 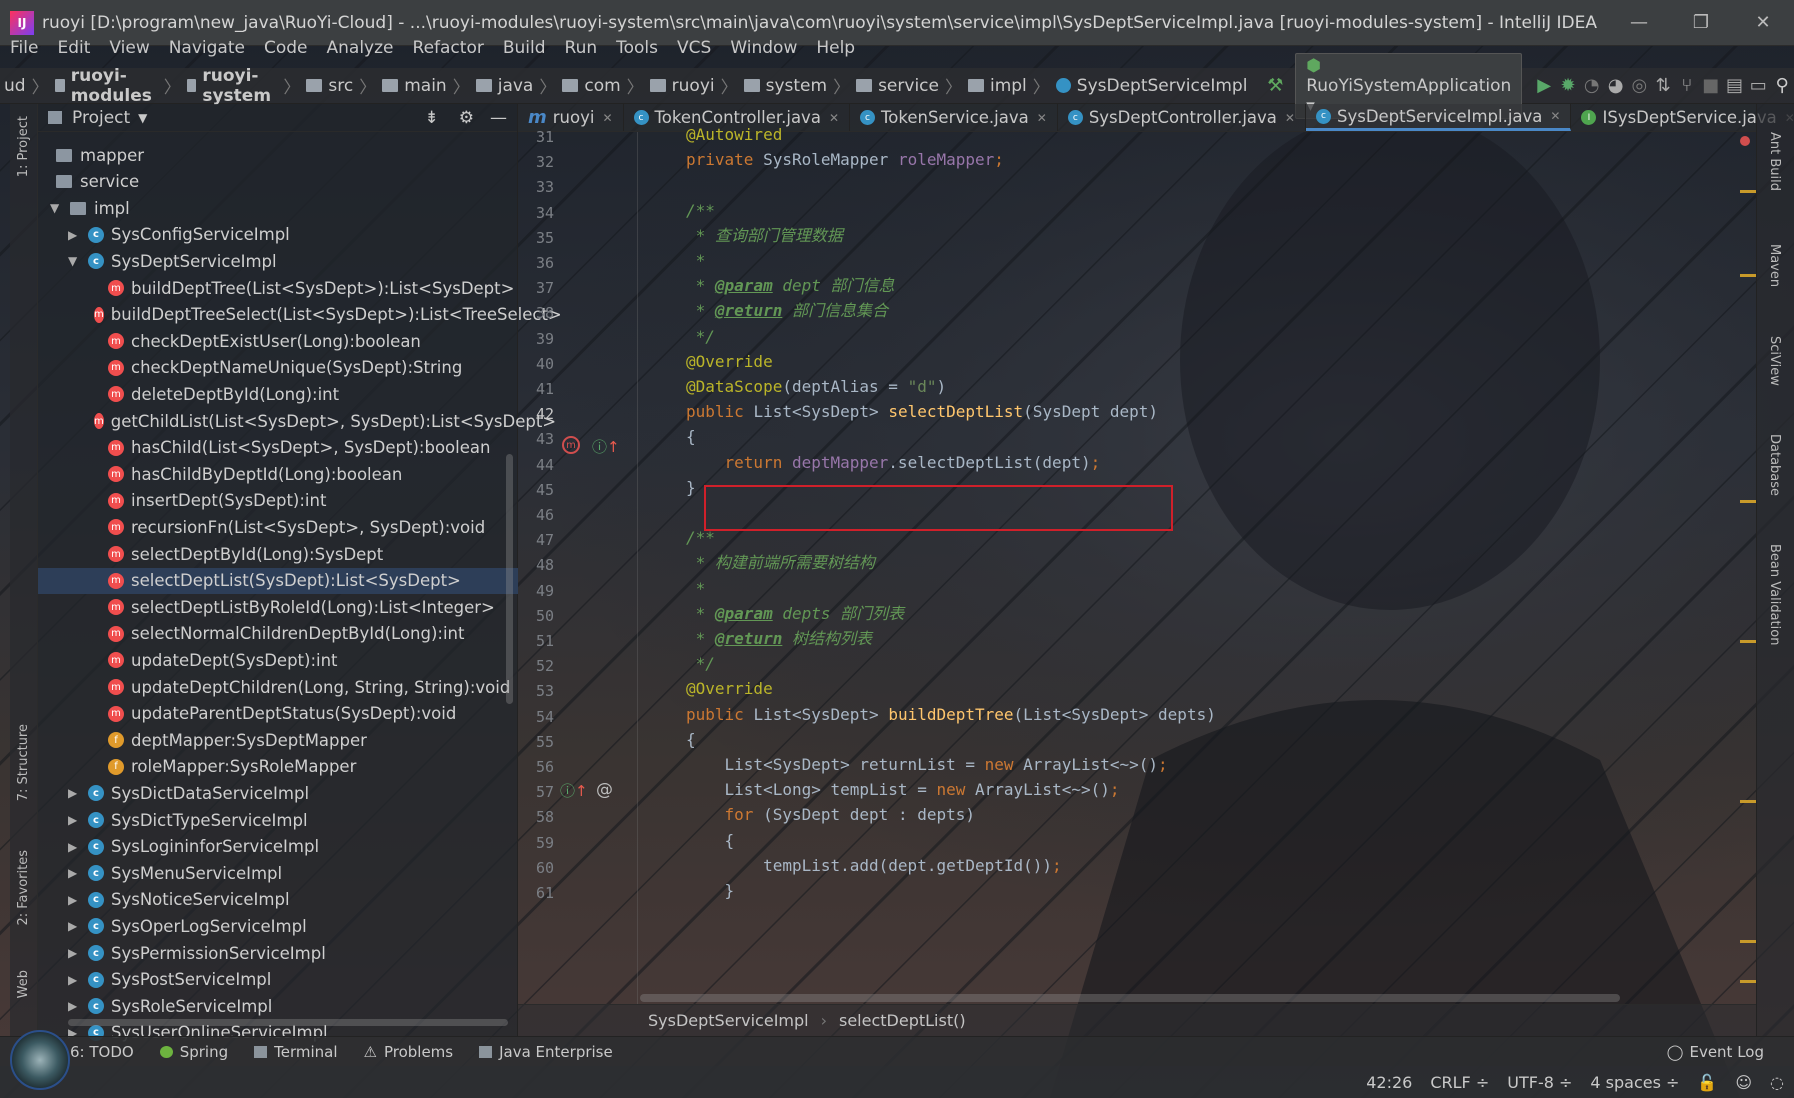 I want to click on implements-icon: ⓘ↑, so click(x=606, y=446).